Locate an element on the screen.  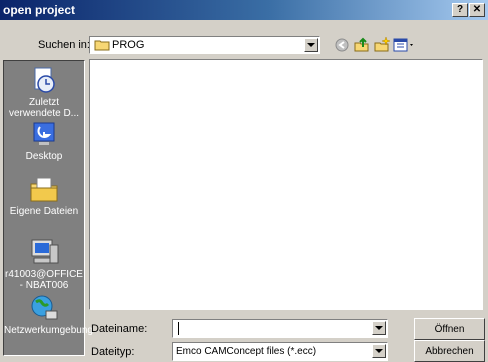
place-label: Netzwerkumgebung is located at coordinates (48, 330).